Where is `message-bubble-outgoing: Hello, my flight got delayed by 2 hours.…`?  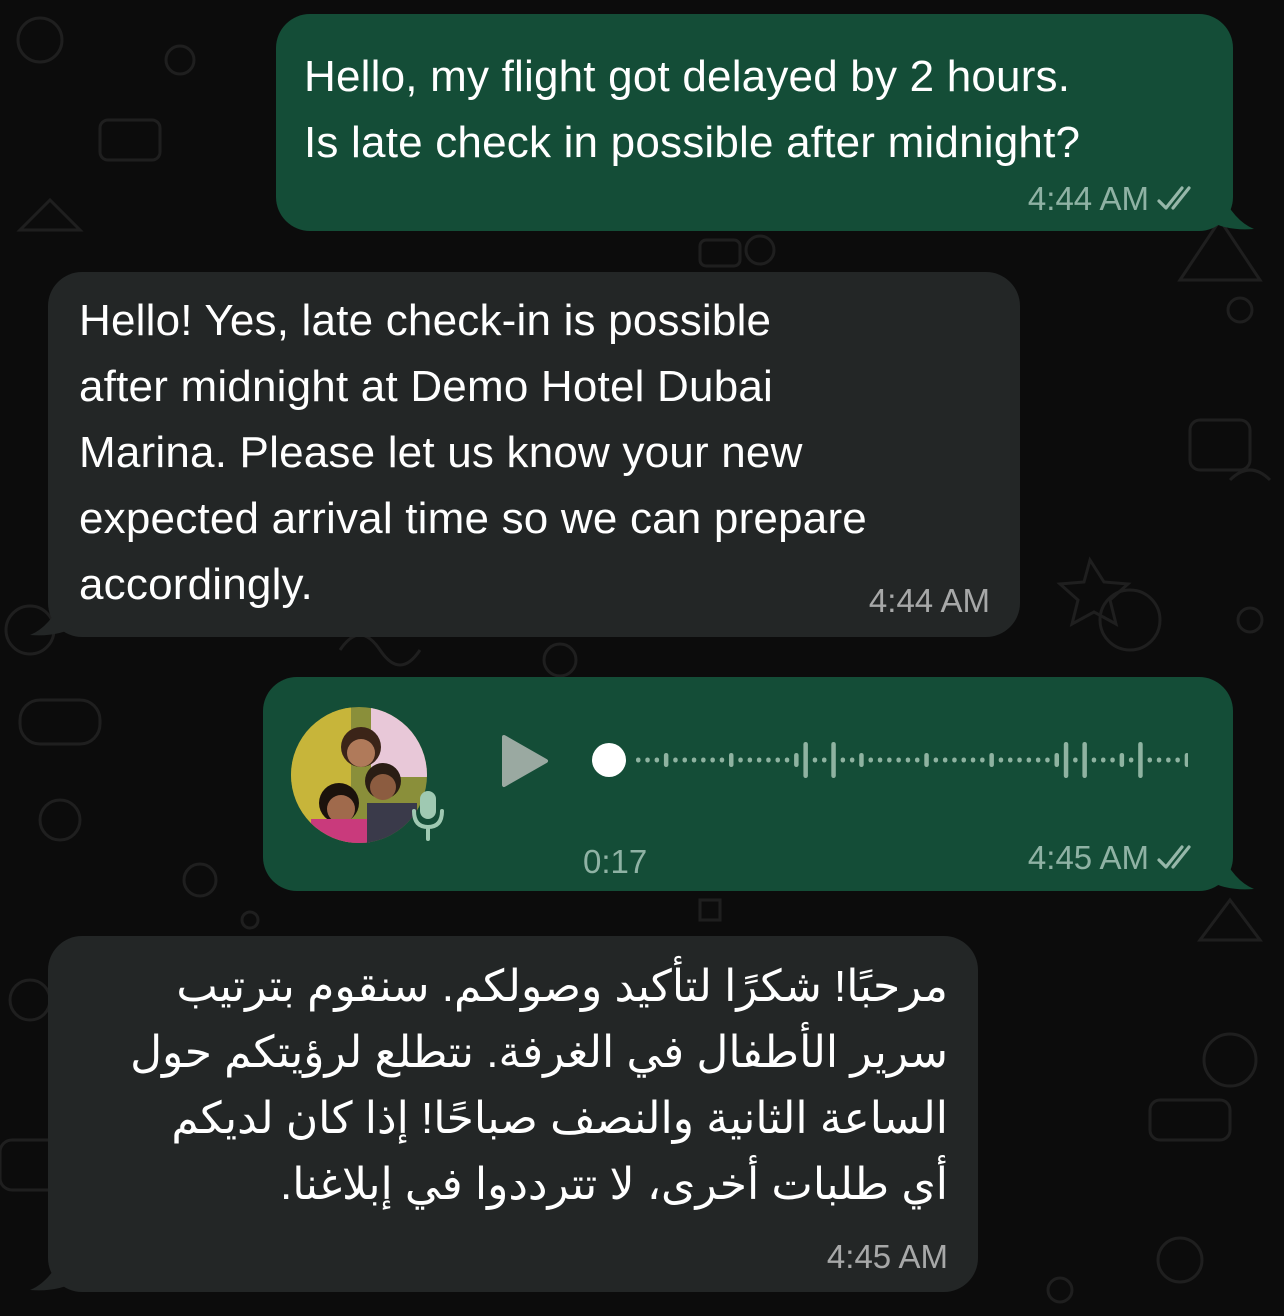
message-bubble-outgoing: Hello, my flight got delayed by 2 hours.… is located at coordinates (754, 122).